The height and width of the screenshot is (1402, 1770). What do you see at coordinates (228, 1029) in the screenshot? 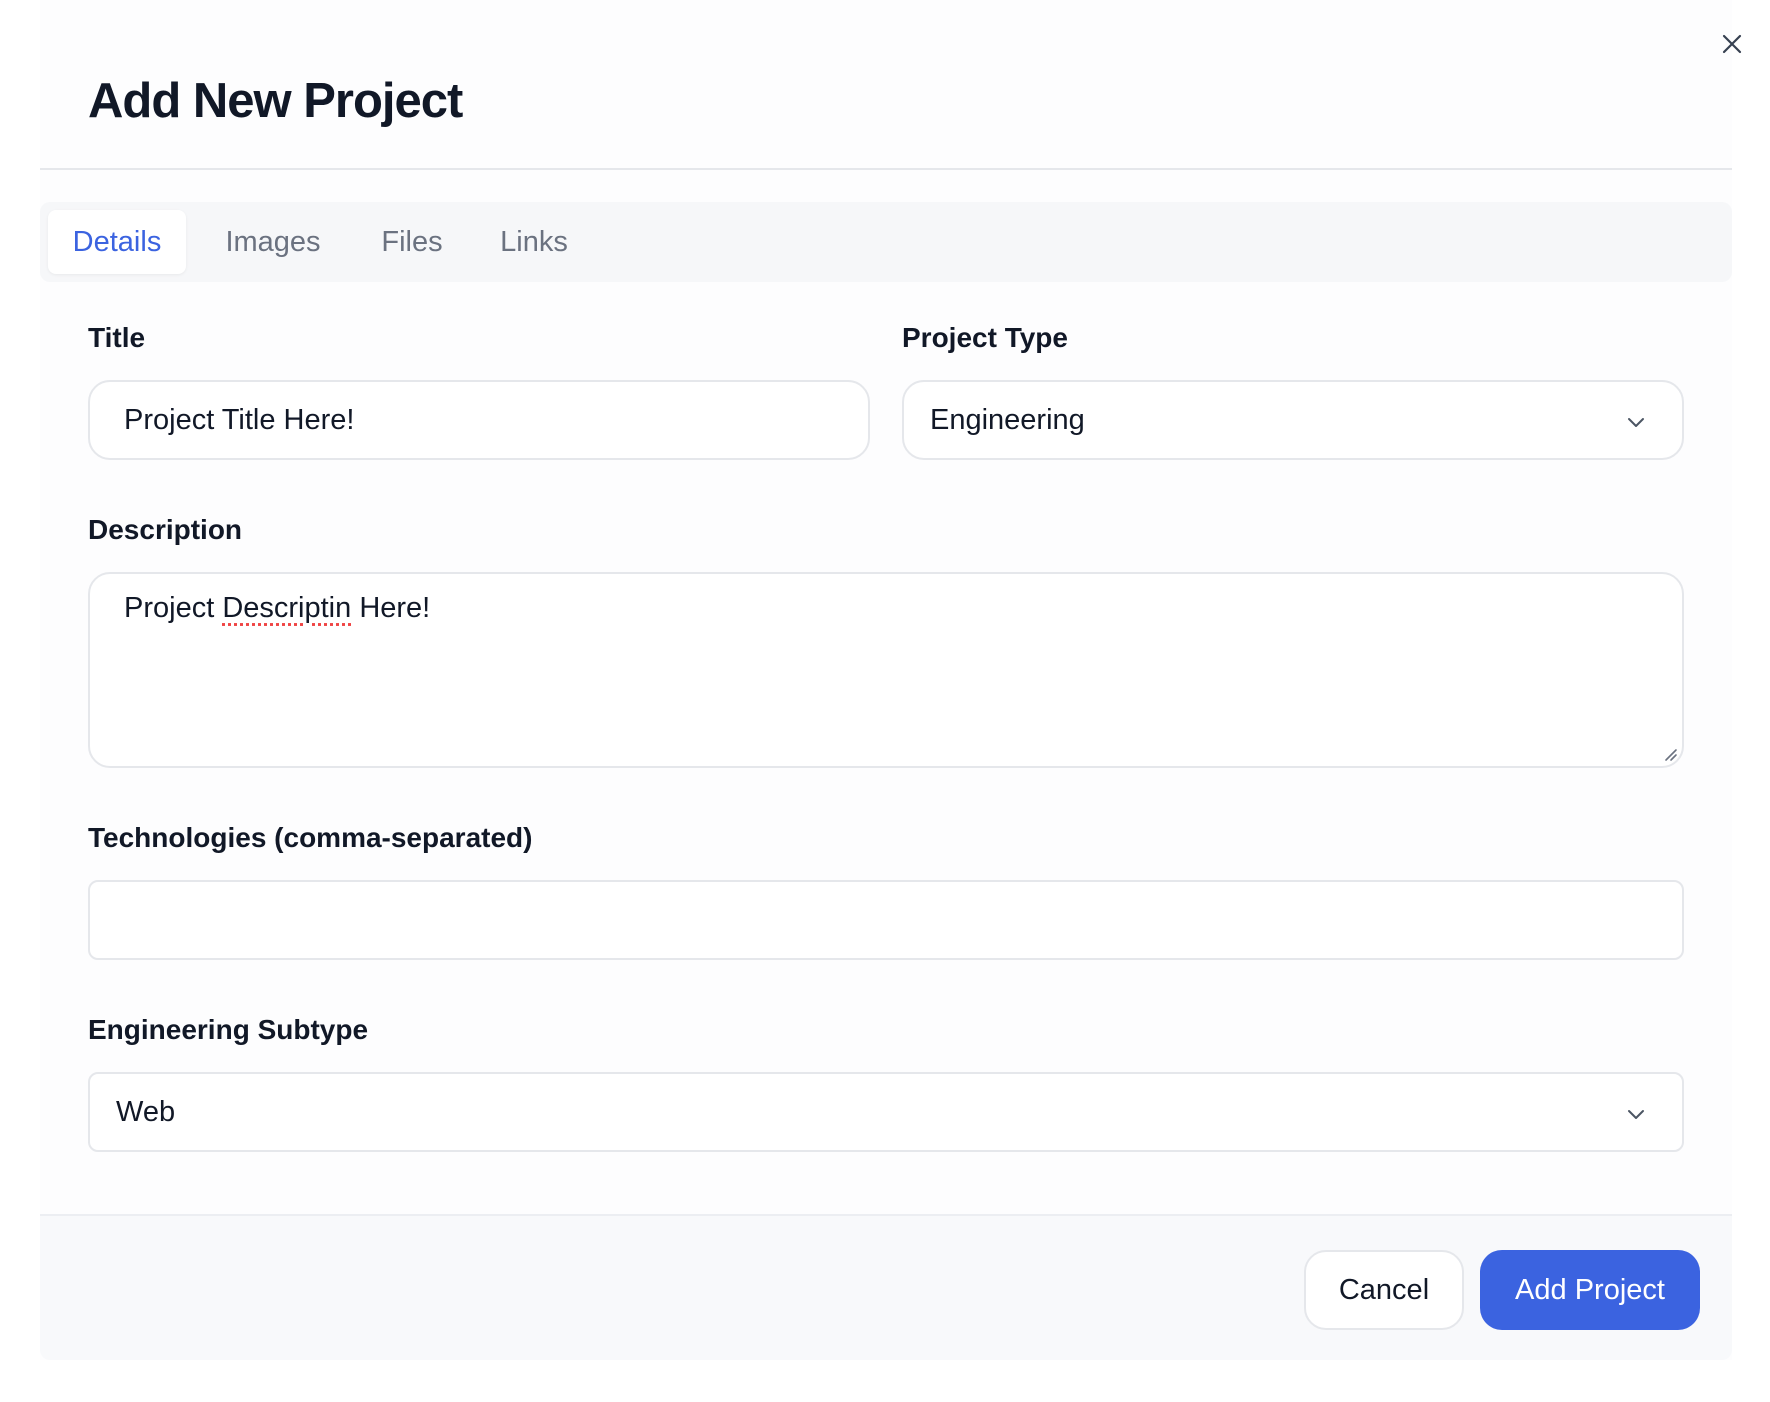
I see `engineering-subtype-label: Engineering Subtype` at bounding box center [228, 1029].